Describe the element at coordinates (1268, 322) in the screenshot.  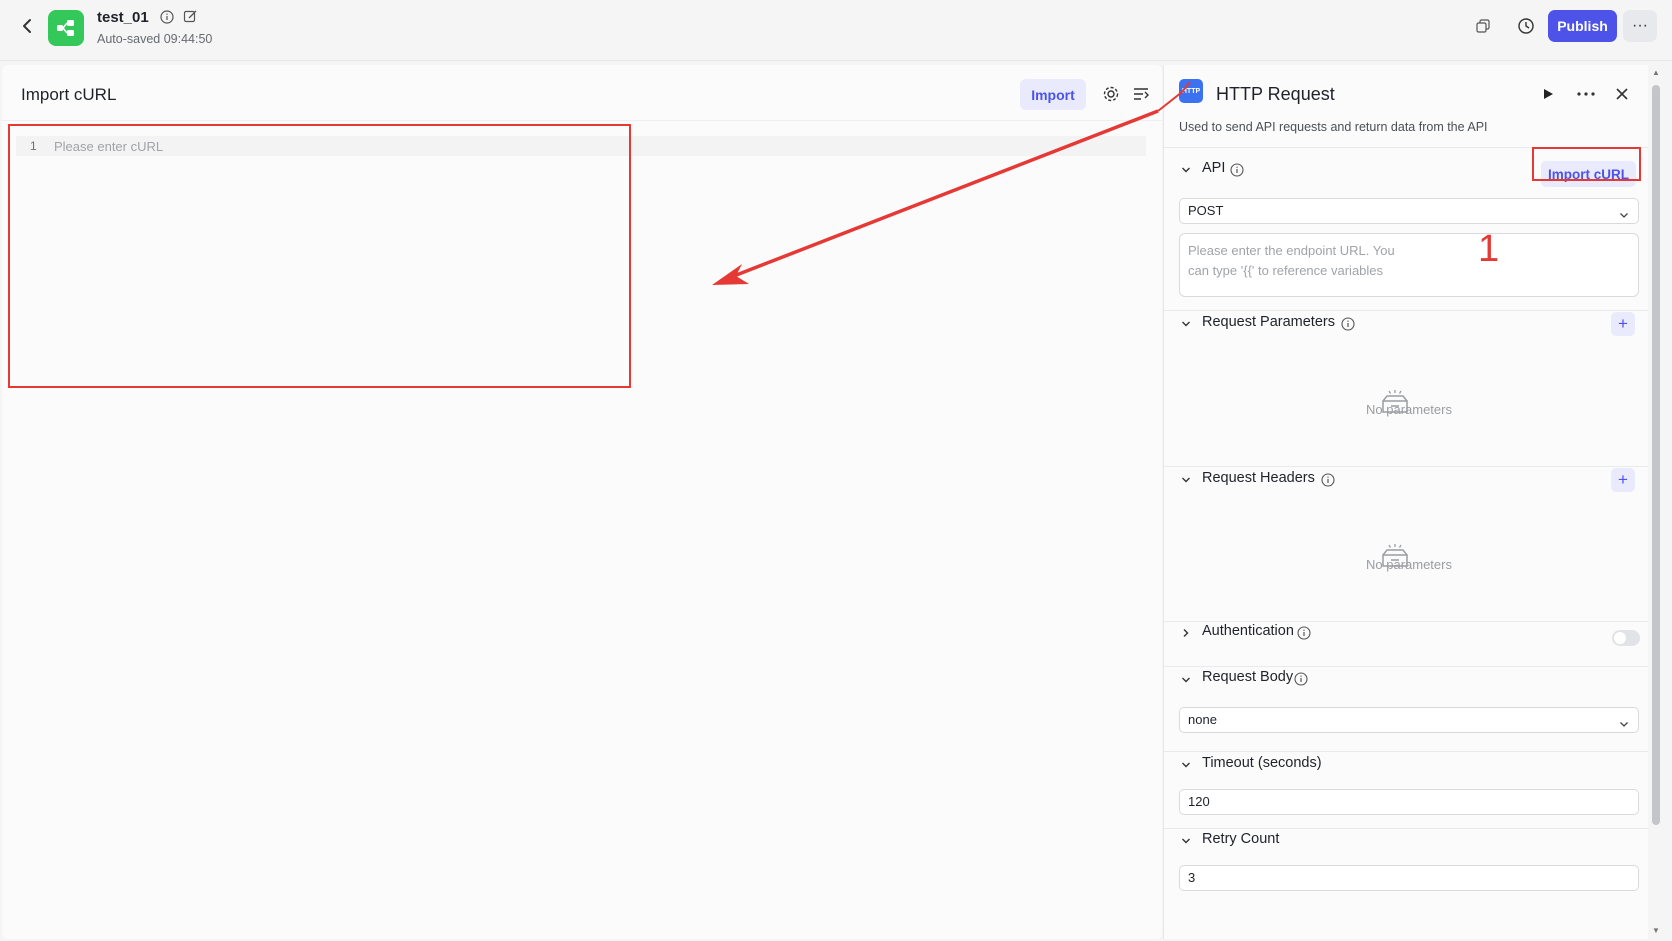
I see `request-parameters-label: Request Parameters` at that location.